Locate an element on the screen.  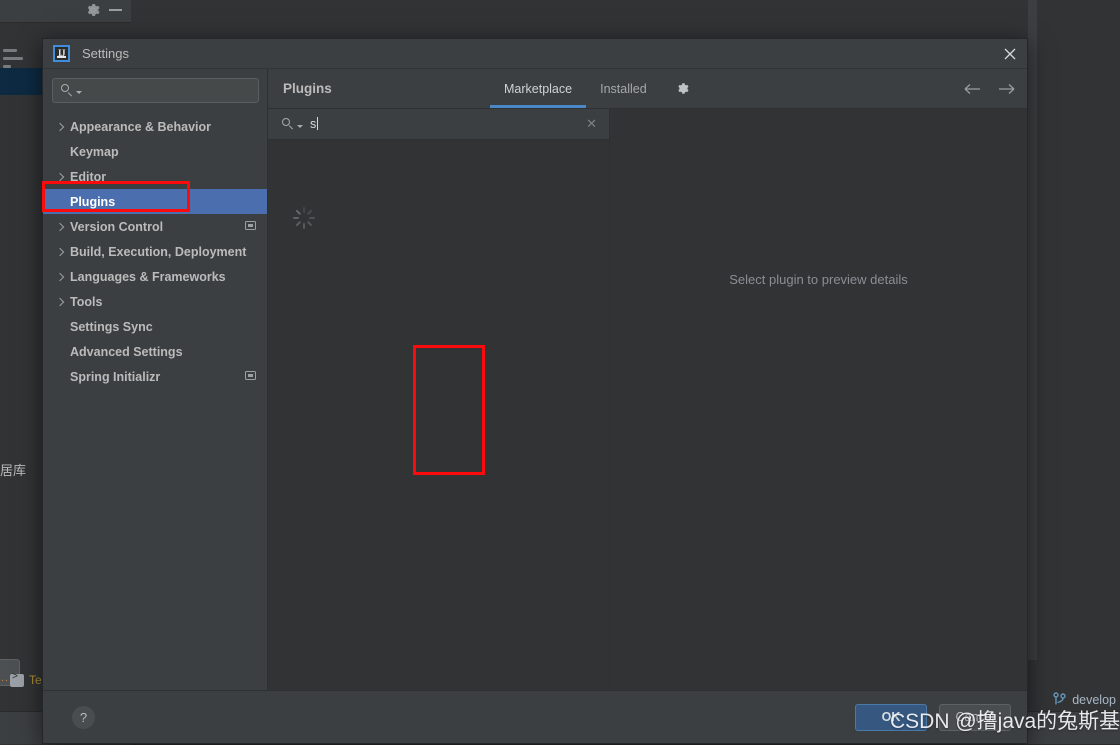
sidebar-item-keymap: Keymap is located at coordinates (155, 151).